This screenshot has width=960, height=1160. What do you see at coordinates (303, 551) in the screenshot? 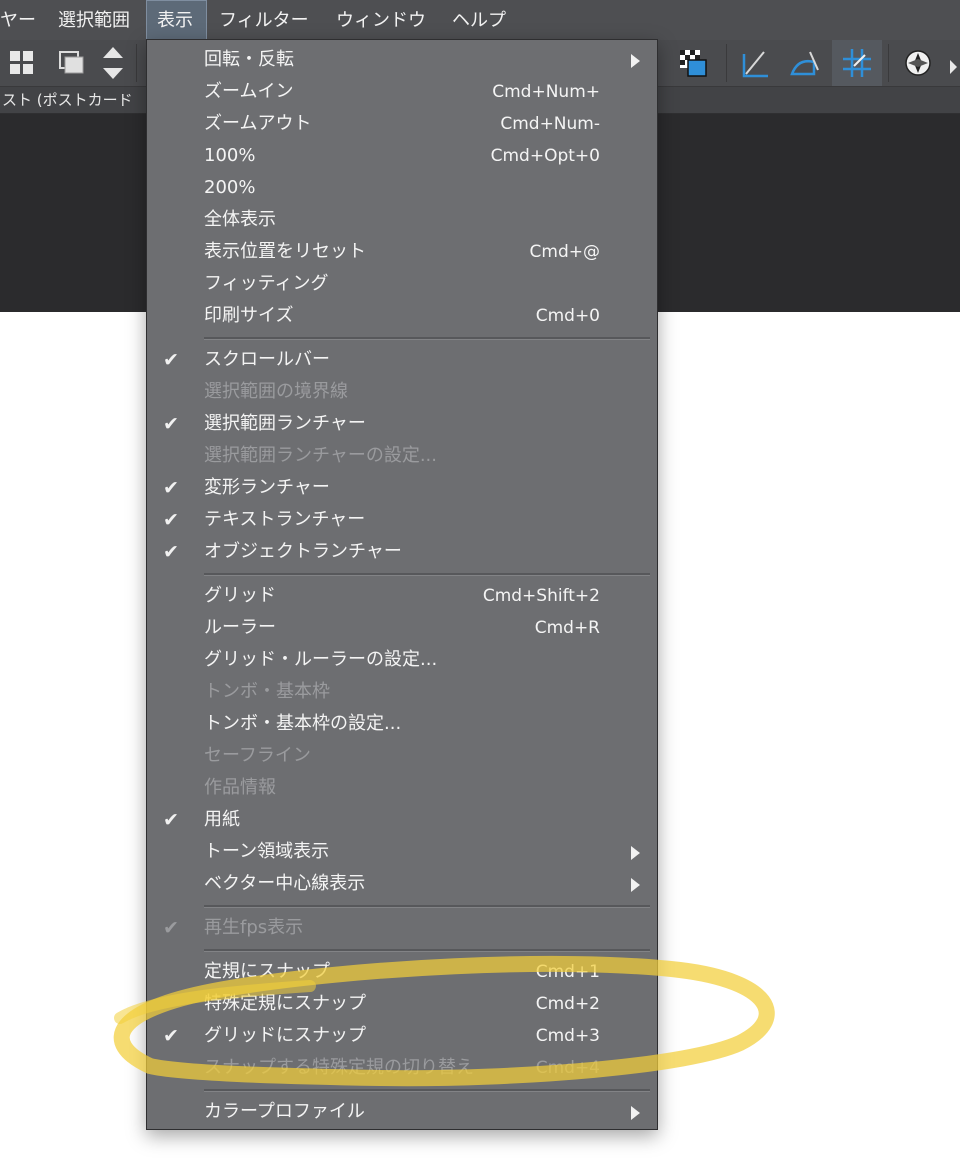
I see `menu-item-label: オブジェクトランチャー` at bounding box center [303, 551].